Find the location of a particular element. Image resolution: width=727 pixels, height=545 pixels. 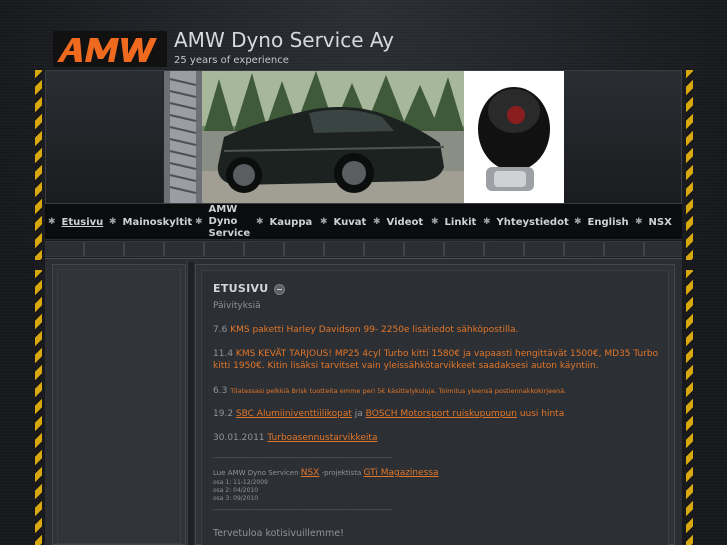

hazard-stripe-right-lower is located at coordinates (689, 407).